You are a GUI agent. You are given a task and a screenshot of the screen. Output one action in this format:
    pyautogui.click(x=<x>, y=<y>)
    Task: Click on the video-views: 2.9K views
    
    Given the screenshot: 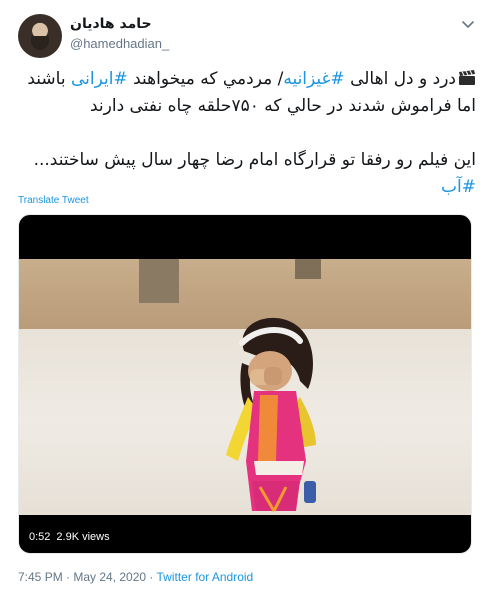 What is the action you would take?
    pyautogui.click(x=83, y=537)
    